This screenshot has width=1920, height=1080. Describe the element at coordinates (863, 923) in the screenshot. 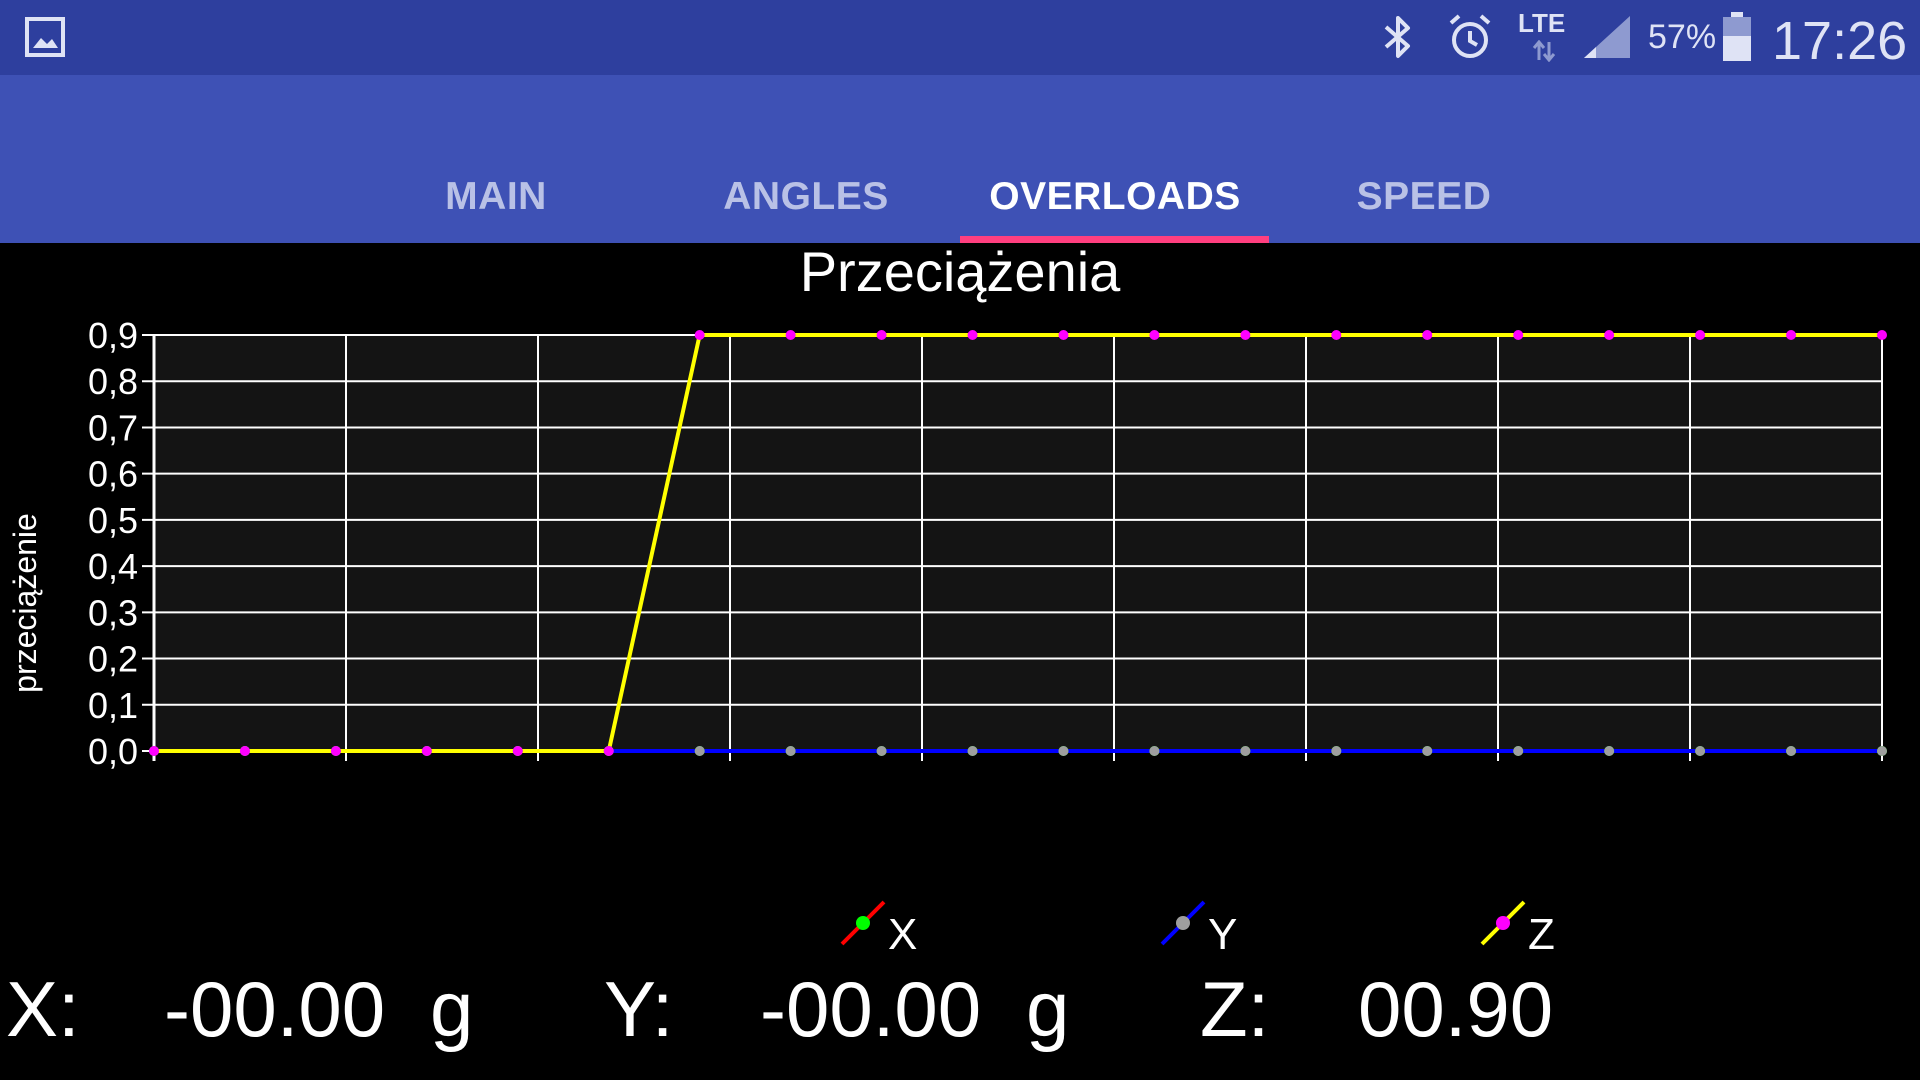

I see `legend-x-icon` at that location.